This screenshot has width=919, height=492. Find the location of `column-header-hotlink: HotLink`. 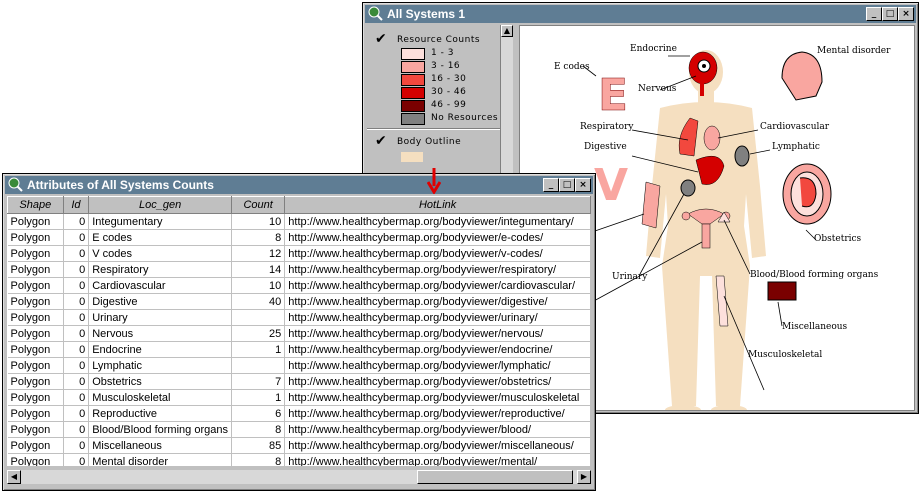

column-header-hotlink: HotLink is located at coordinates (437, 205).